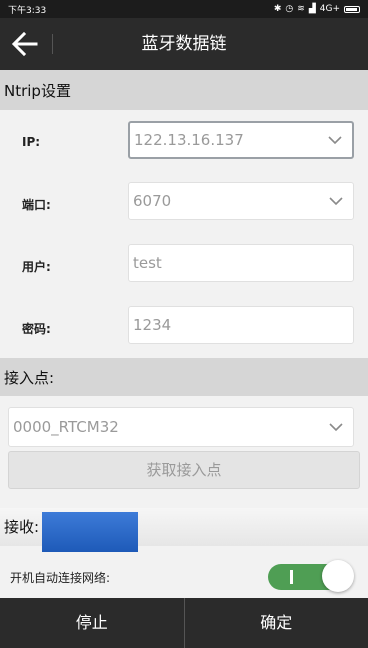 This screenshot has width=368, height=648. I want to click on receive-row: 接收:, so click(184, 530).